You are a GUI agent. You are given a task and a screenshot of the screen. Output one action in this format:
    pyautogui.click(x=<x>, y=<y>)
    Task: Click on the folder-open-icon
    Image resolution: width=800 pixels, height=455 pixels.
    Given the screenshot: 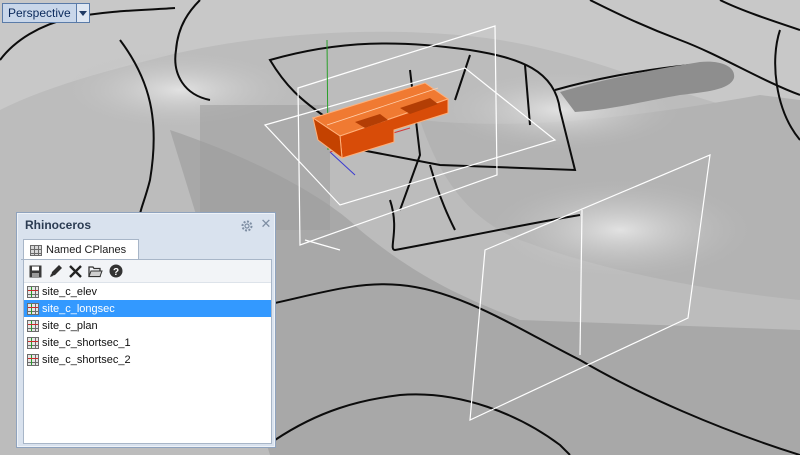 What is the action you would take?
    pyautogui.click(x=95, y=271)
    